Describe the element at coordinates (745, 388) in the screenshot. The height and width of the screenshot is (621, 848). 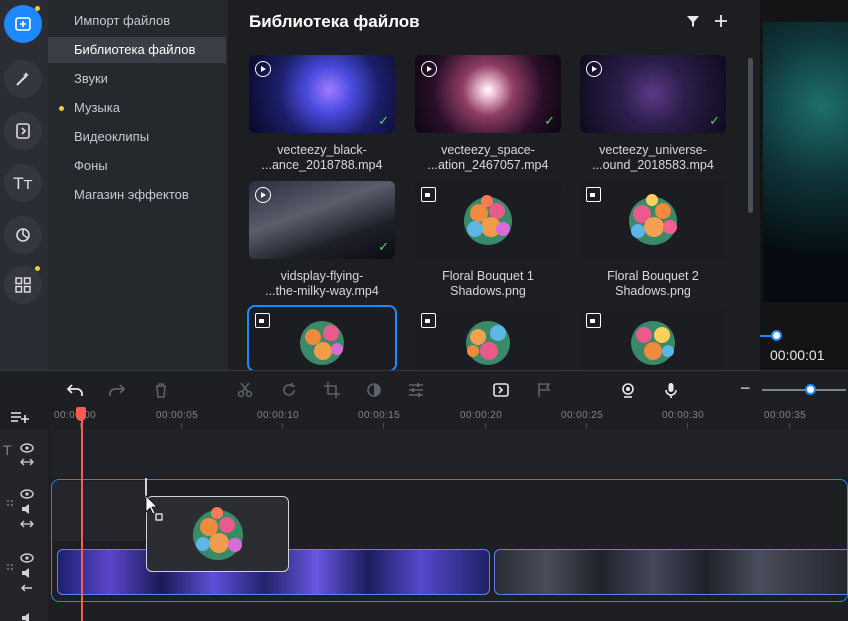
I see `zoom-out-button: −` at that location.